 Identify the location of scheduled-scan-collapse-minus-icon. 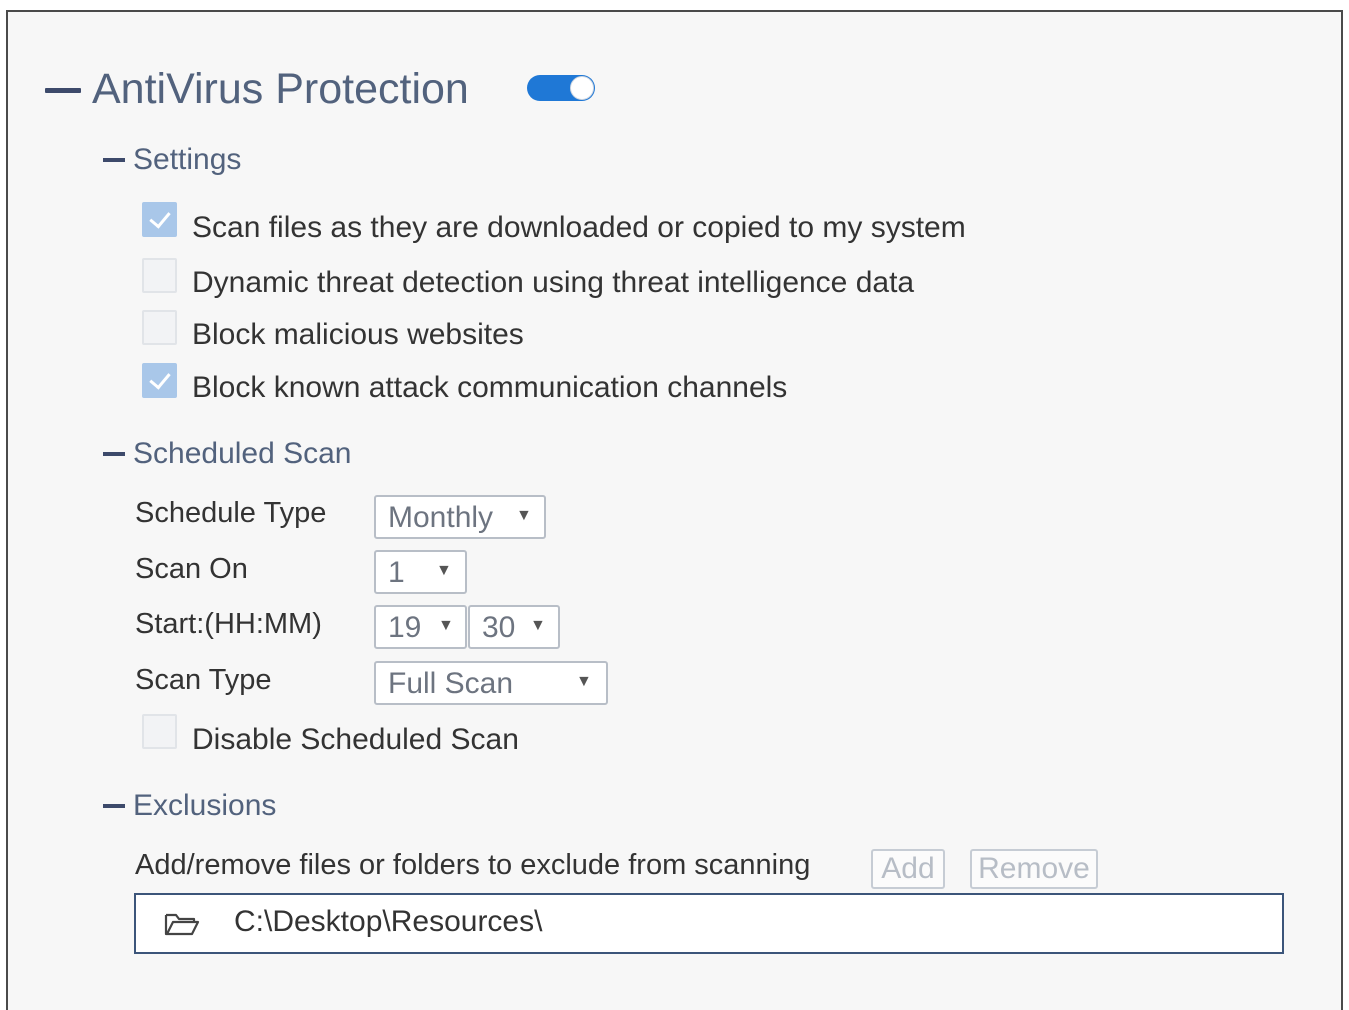
(114, 454).